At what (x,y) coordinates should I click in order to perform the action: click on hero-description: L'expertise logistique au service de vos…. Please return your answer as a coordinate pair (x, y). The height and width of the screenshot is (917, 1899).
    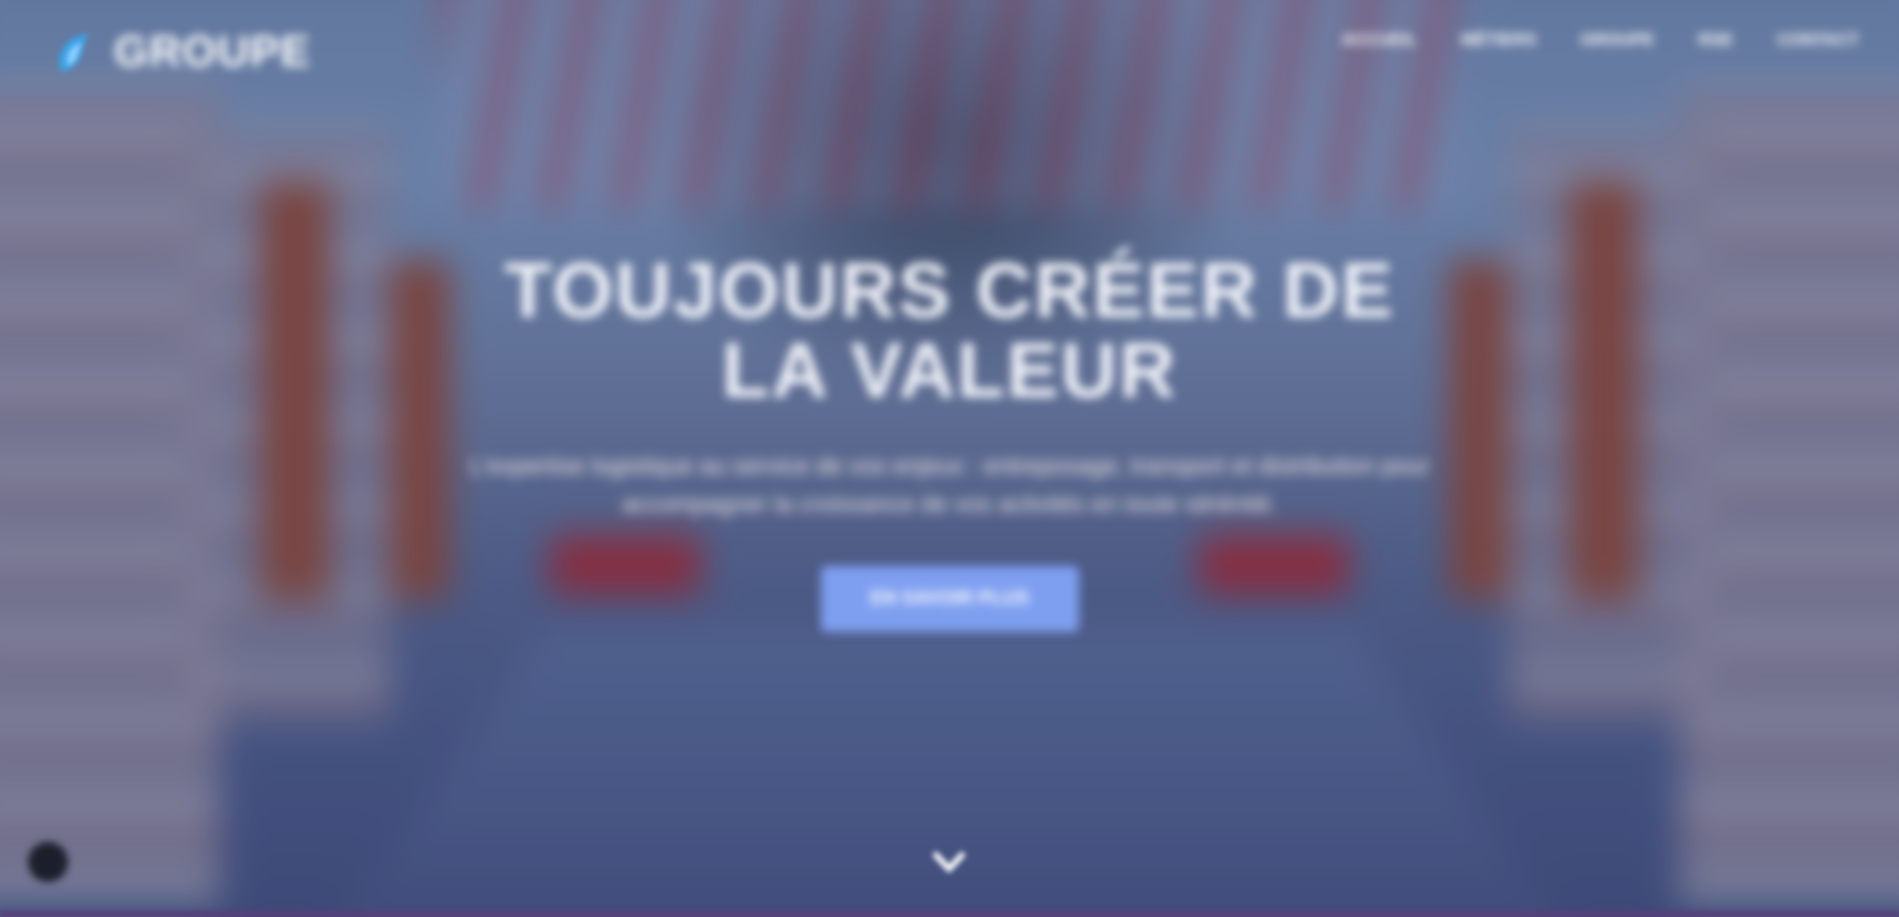
    Looking at the image, I should click on (949, 485).